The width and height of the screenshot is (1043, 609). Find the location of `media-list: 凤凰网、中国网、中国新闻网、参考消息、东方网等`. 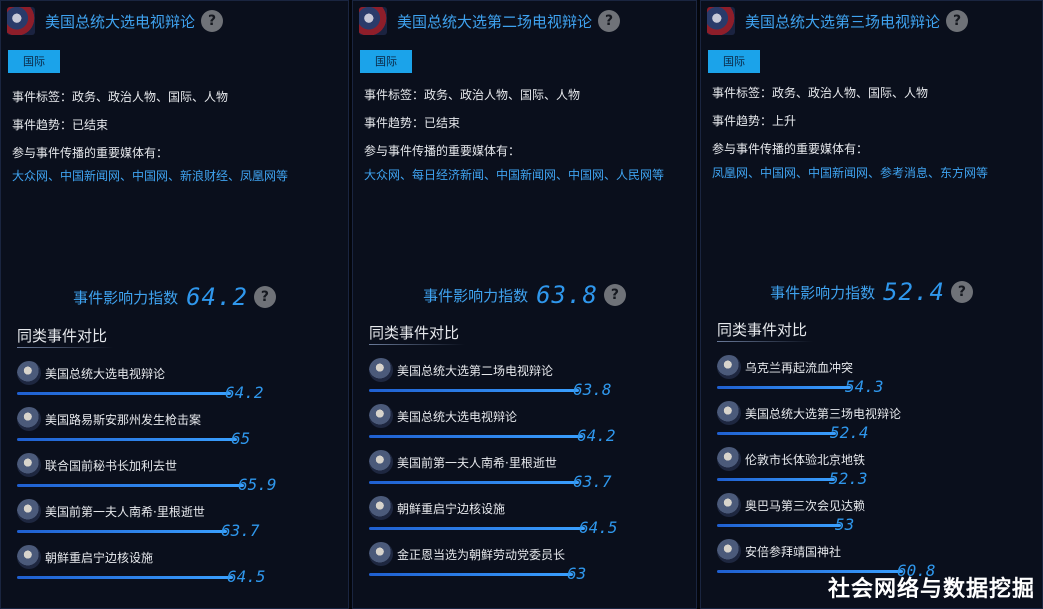

media-list: 凤凰网、中国网、中国新闻网、参考消息、东方网等 is located at coordinates (874, 173).